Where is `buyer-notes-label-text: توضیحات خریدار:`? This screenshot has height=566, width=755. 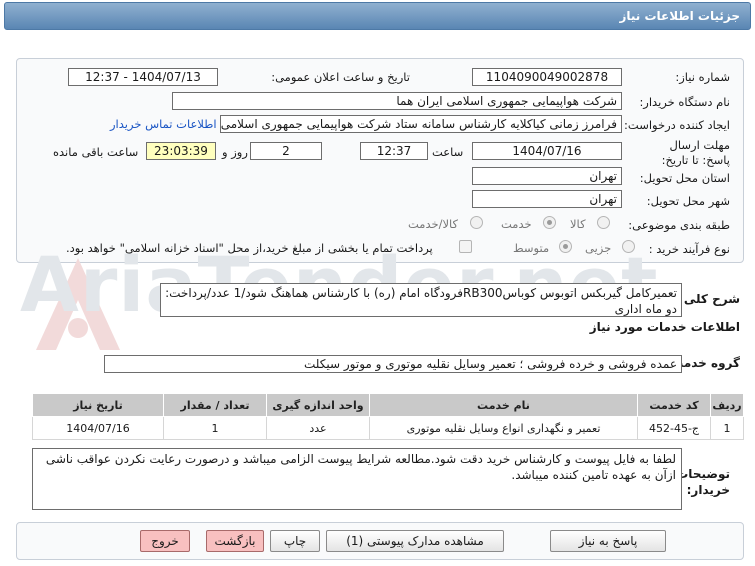 buyer-notes-label-text: توضیحات خریدار: is located at coordinates (703, 482).